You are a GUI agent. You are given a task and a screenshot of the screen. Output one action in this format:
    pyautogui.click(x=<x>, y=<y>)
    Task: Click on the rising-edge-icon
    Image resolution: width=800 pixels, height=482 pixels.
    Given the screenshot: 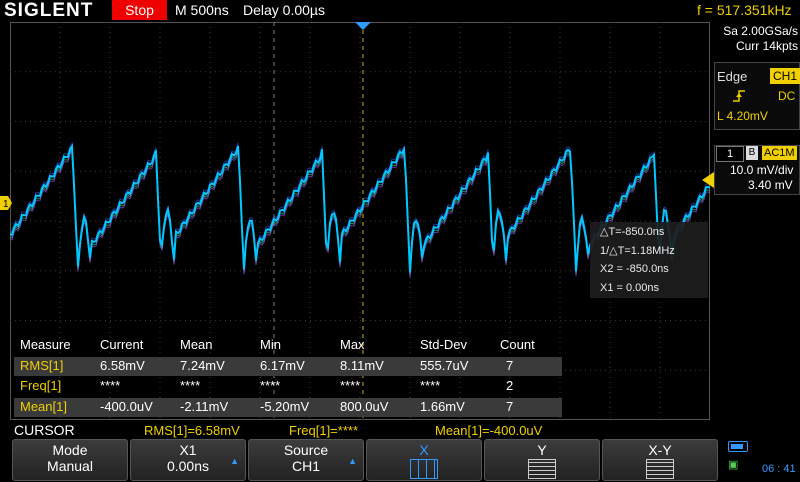 What is the action you would take?
    pyautogui.click(x=739, y=97)
    